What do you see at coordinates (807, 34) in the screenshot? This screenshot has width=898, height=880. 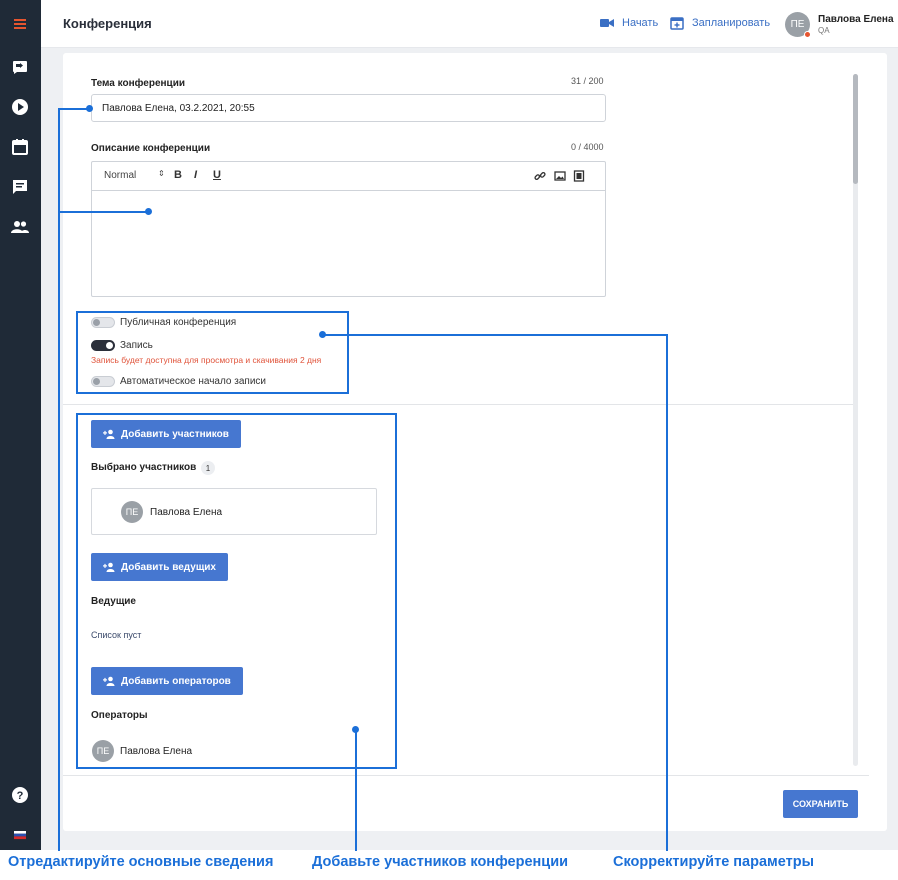 I see `status-dot` at bounding box center [807, 34].